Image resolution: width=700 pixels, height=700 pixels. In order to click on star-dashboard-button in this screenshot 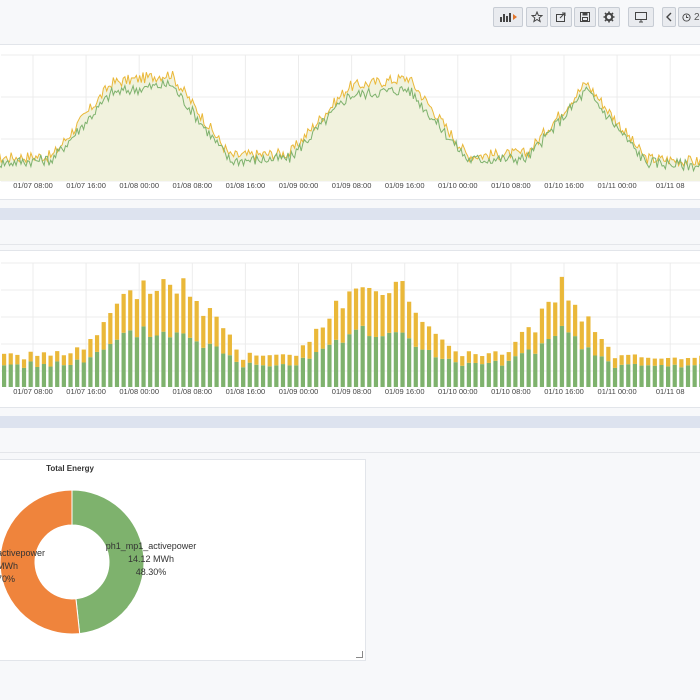, I will do `click(537, 17)`.